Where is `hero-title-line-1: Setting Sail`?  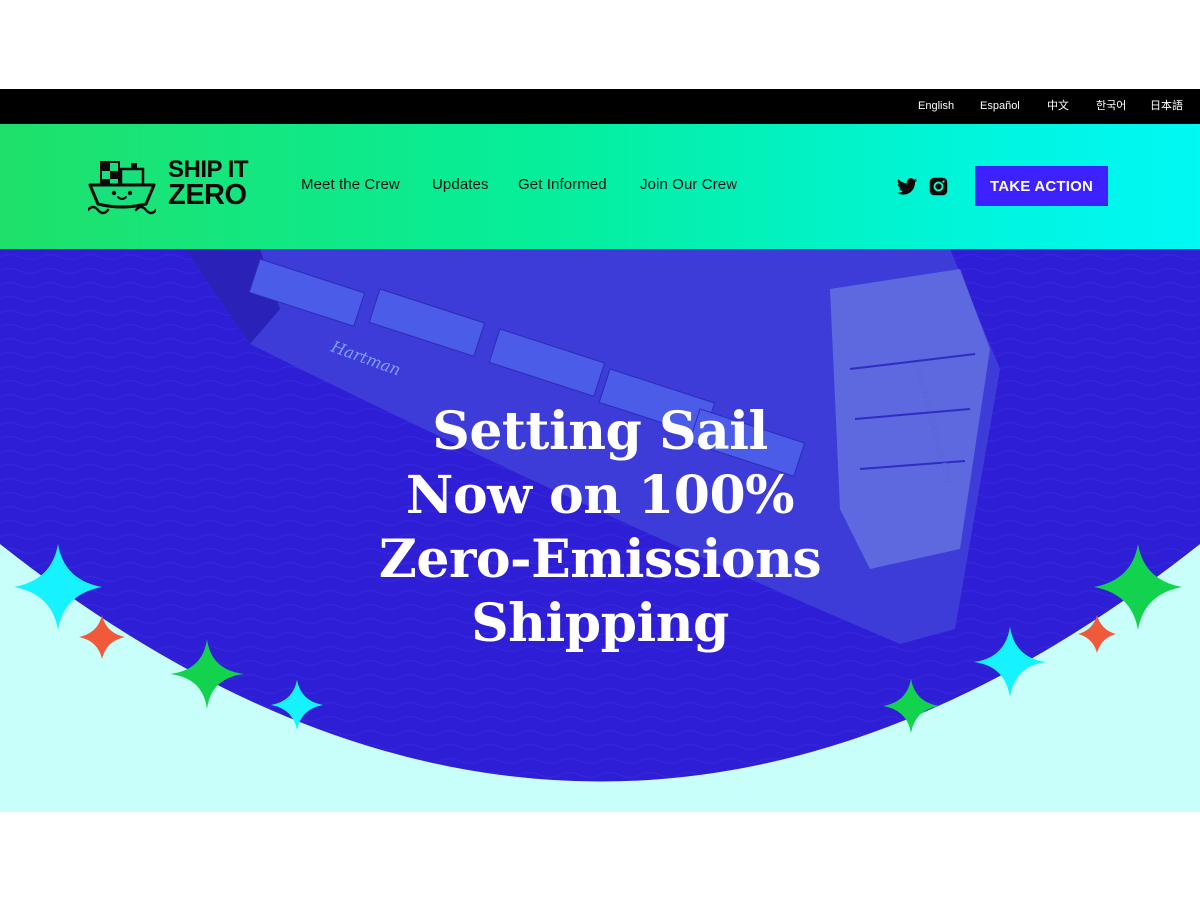 hero-title-line-1: Setting Sail is located at coordinates (600, 431).